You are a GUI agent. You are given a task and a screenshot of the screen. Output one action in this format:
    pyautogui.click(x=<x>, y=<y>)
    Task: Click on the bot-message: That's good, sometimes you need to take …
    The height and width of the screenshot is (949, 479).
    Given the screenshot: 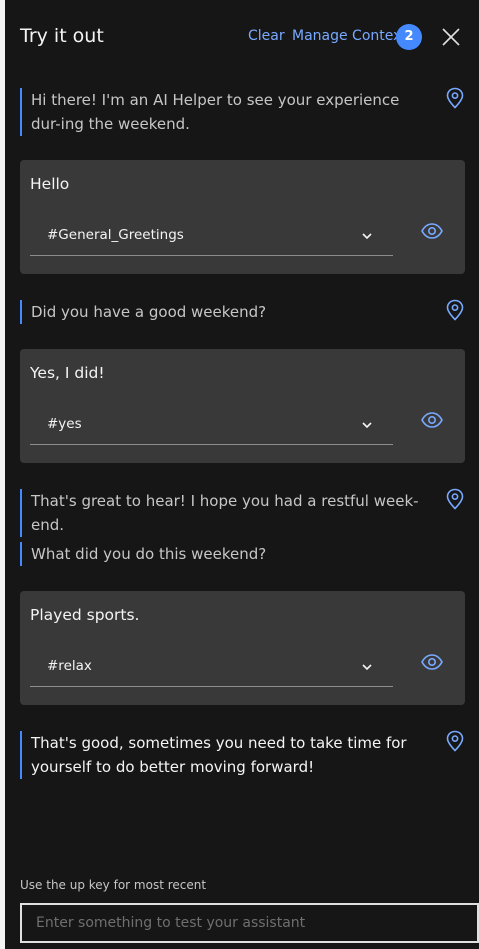 What is the action you would take?
    pyautogui.click(x=225, y=755)
    